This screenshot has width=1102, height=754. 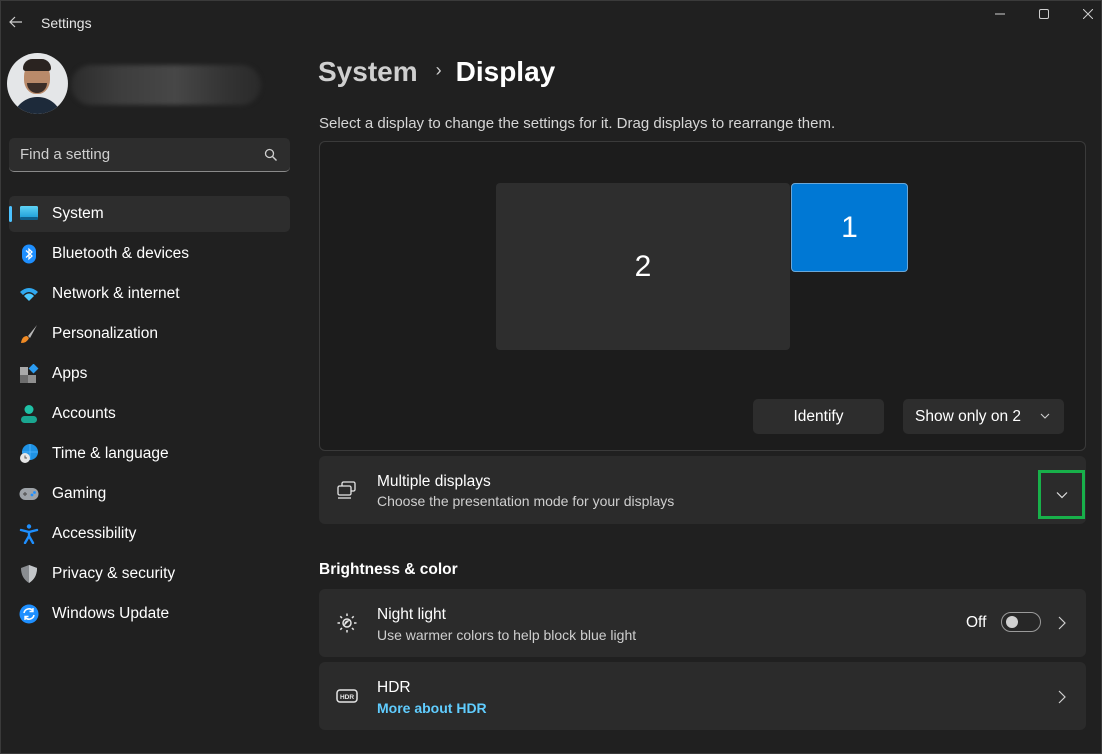 I want to click on minimize-icon, so click(x=1000, y=14).